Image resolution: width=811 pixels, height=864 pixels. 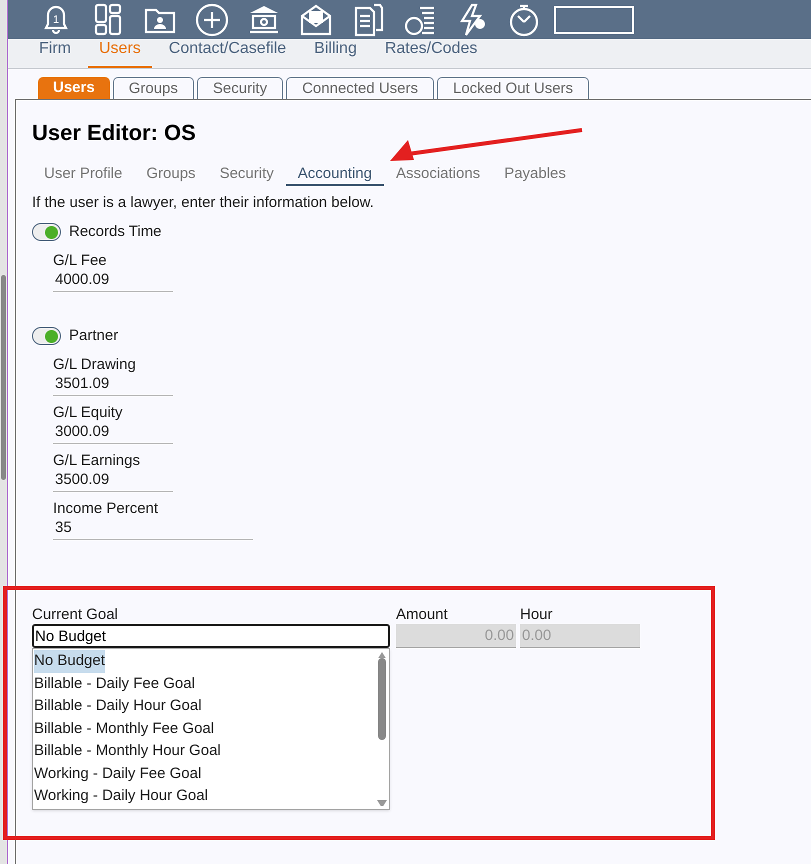 What do you see at coordinates (513, 88) in the screenshot?
I see `sub-tab: Locked Out Users` at bounding box center [513, 88].